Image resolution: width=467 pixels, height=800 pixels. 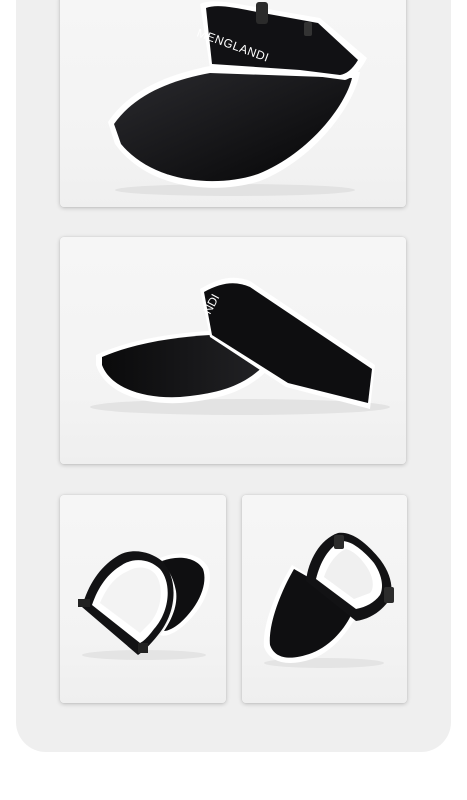 I want to click on product-image-back, so click(x=324, y=599).